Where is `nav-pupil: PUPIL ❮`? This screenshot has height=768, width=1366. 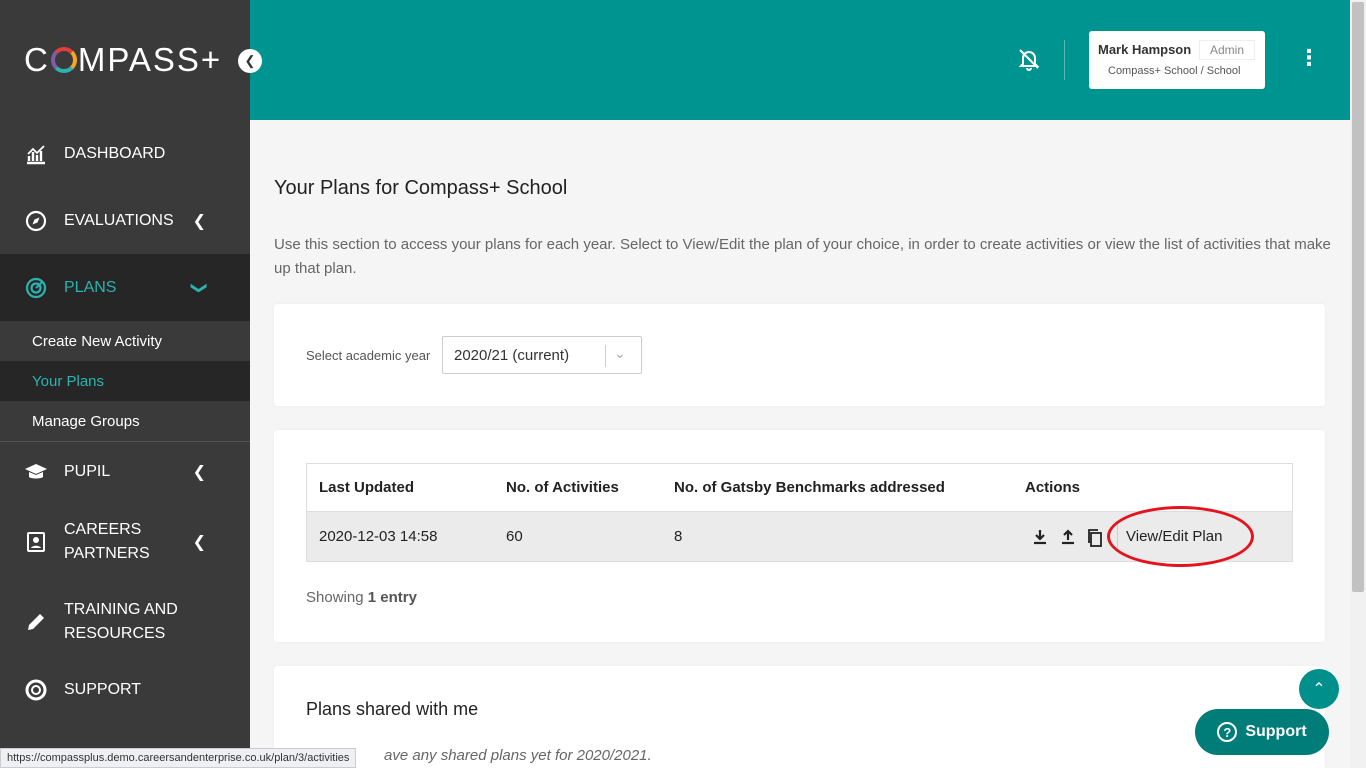
nav-pupil: PUPIL ❮ is located at coordinates (125, 472).